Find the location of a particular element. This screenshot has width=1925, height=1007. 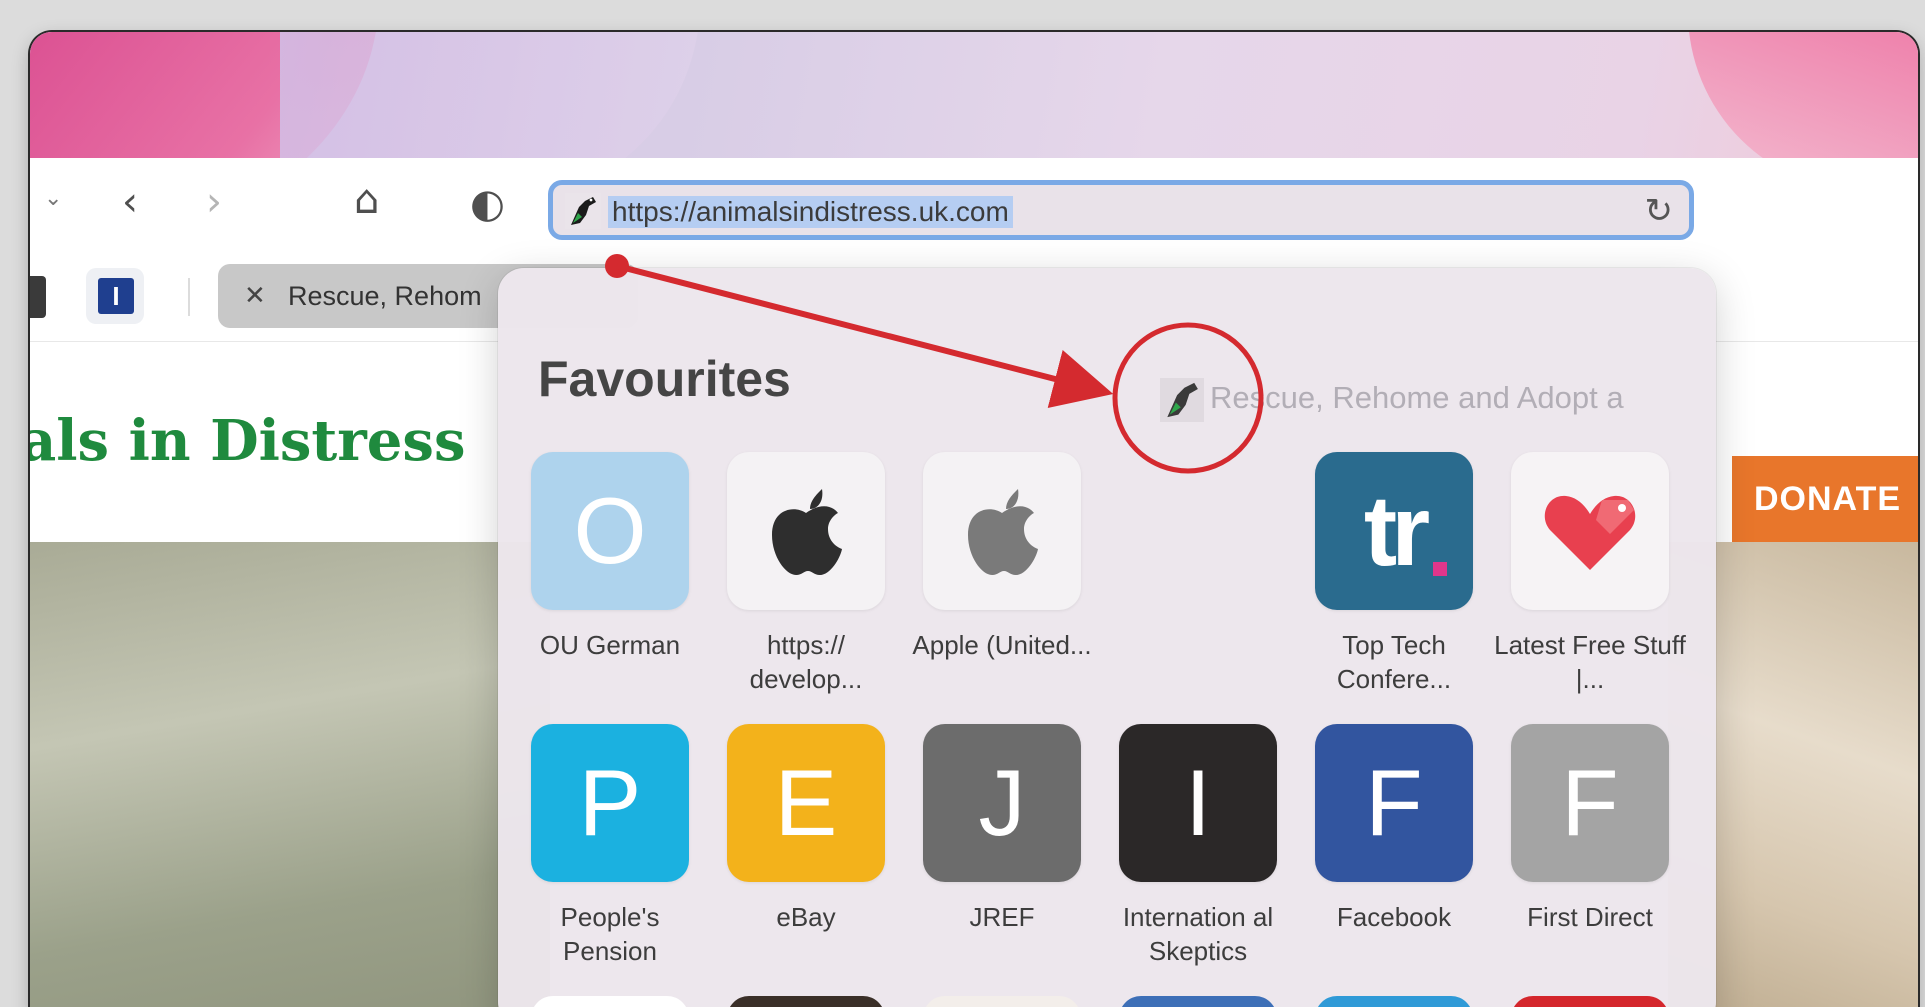

tab-partial is located at coordinates (38, 297).